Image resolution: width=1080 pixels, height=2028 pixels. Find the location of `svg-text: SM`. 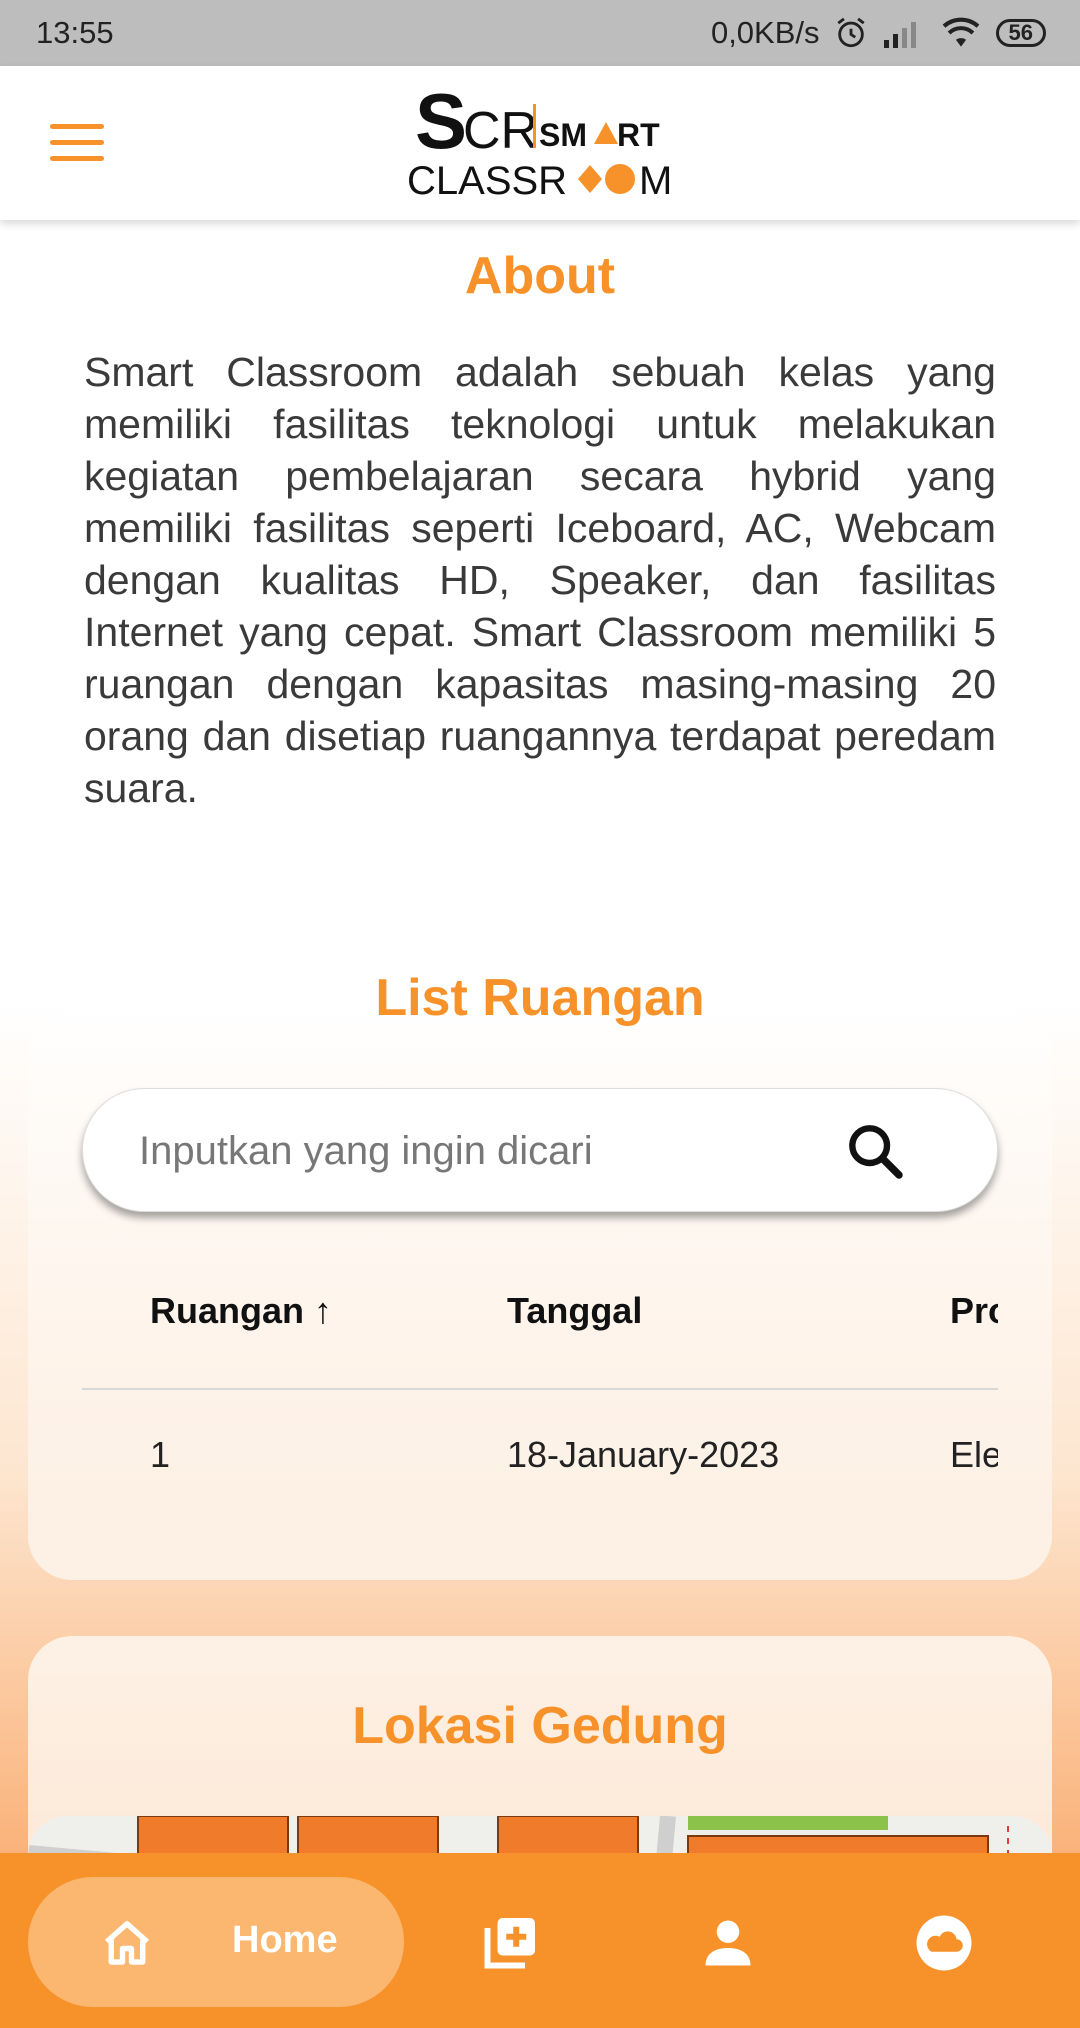

svg-text: SM is located at coordinates (563, 135).